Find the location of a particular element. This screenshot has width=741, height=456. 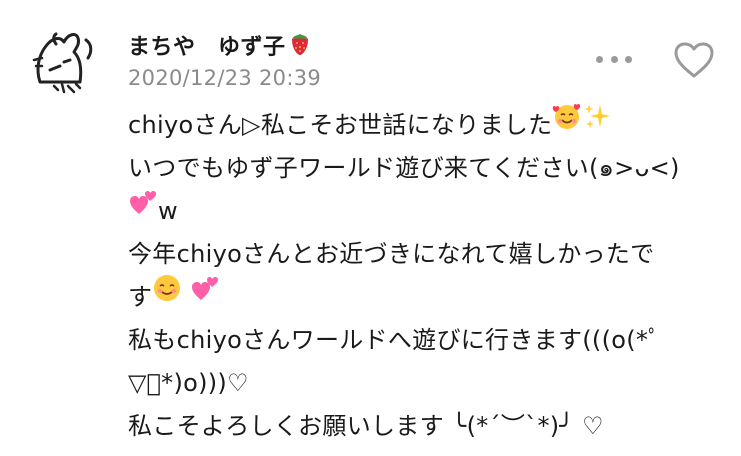

comment-meta: まちや ゆず子 2020/12/23 20:39 is located at coordinates (224, 59).